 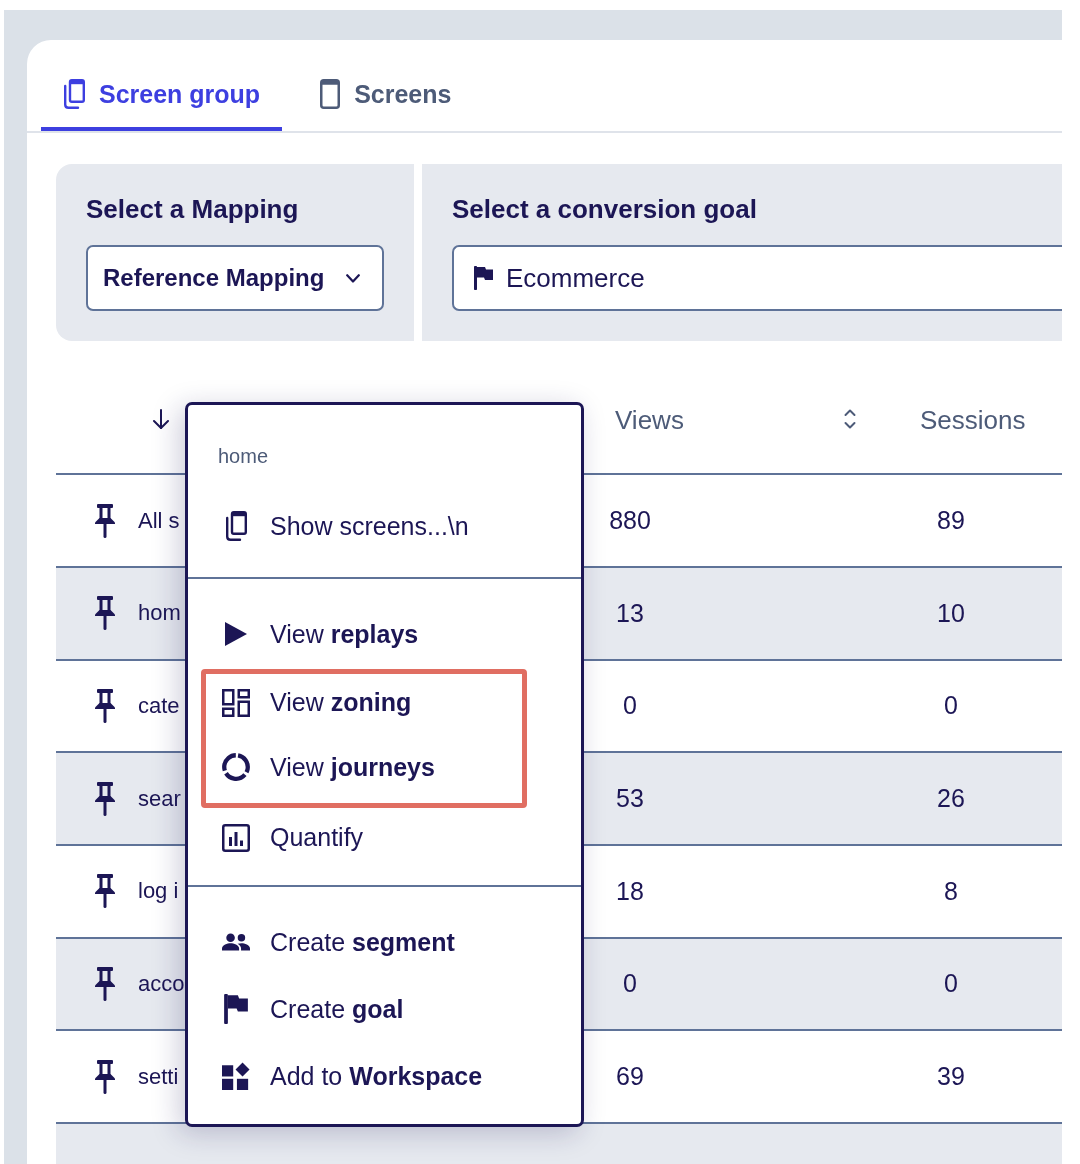 I want to click on table-cell: cate, so click(x=159, y=705).